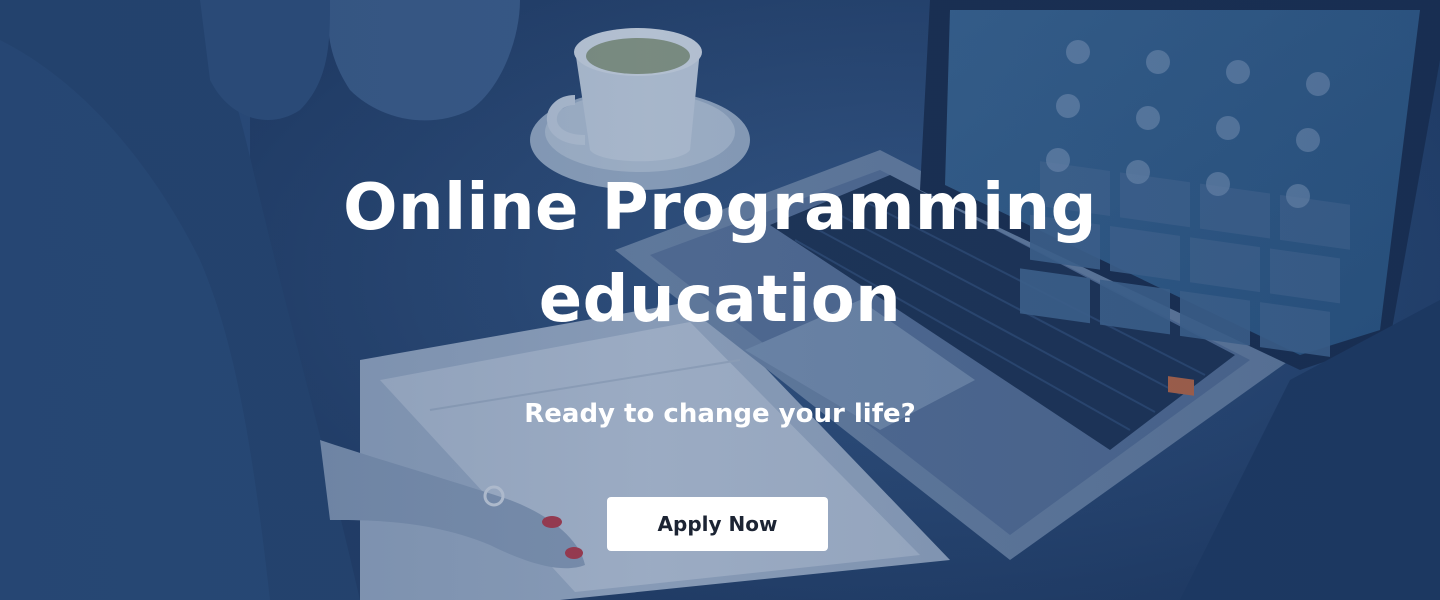  Describe the element at coordinates (717, 524) in the screenshot. I see `apply-now-button: Apply Now` at that location.